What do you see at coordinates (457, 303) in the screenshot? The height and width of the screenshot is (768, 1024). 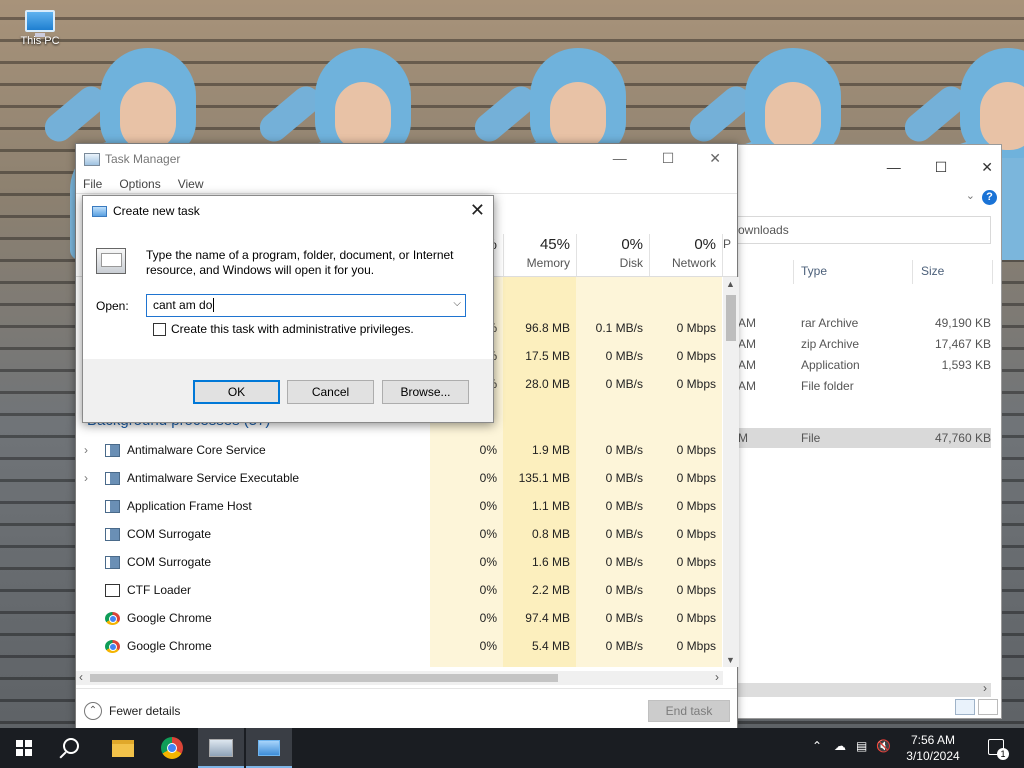 I see `chevron-down-icon: ⌵` at bounding box center [457, 303].